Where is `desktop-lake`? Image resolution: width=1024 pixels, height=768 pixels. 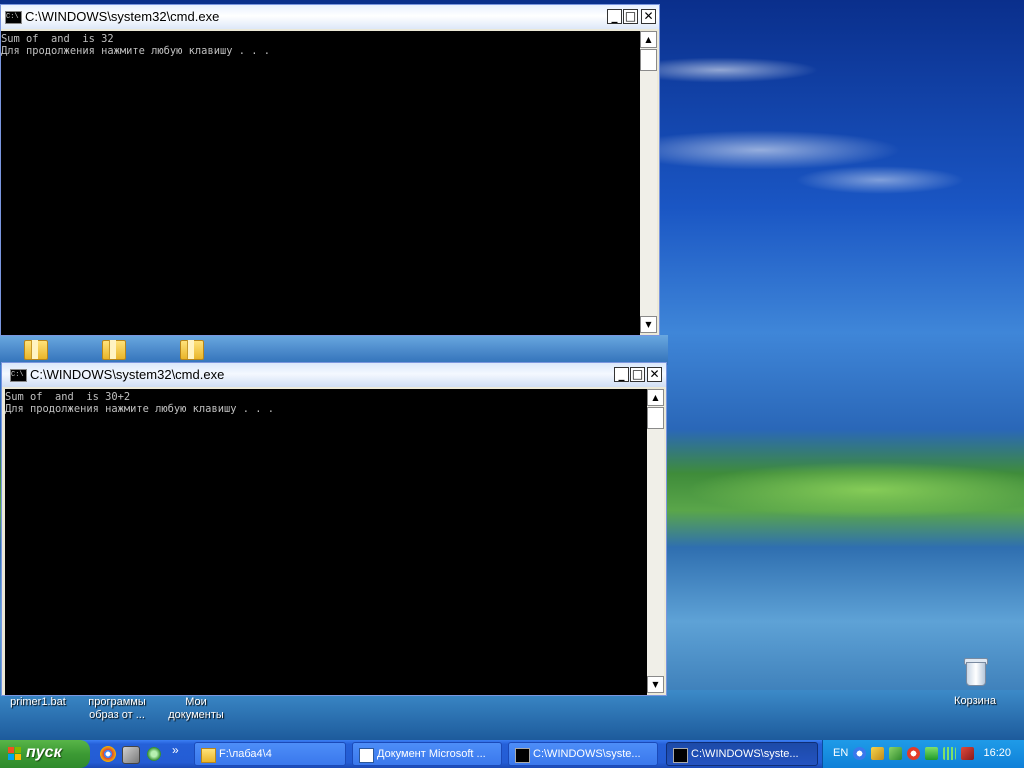
desktop-lake is located at coordinates (512, 715).